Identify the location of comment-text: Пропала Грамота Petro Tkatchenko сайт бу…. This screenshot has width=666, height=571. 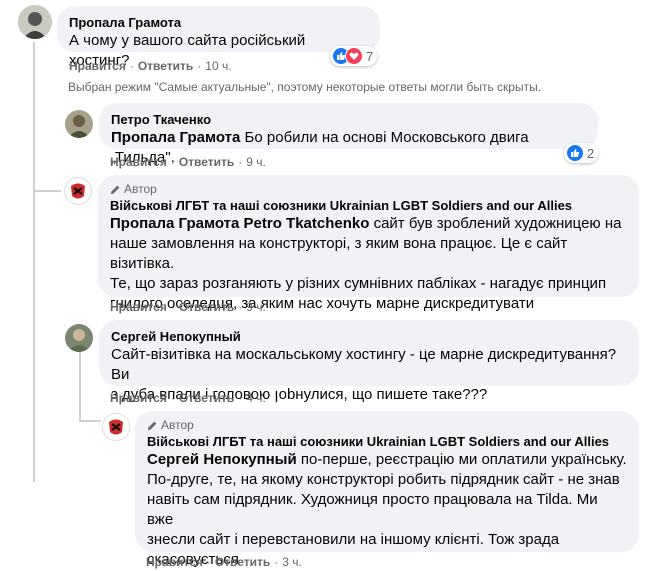
(368, 264).